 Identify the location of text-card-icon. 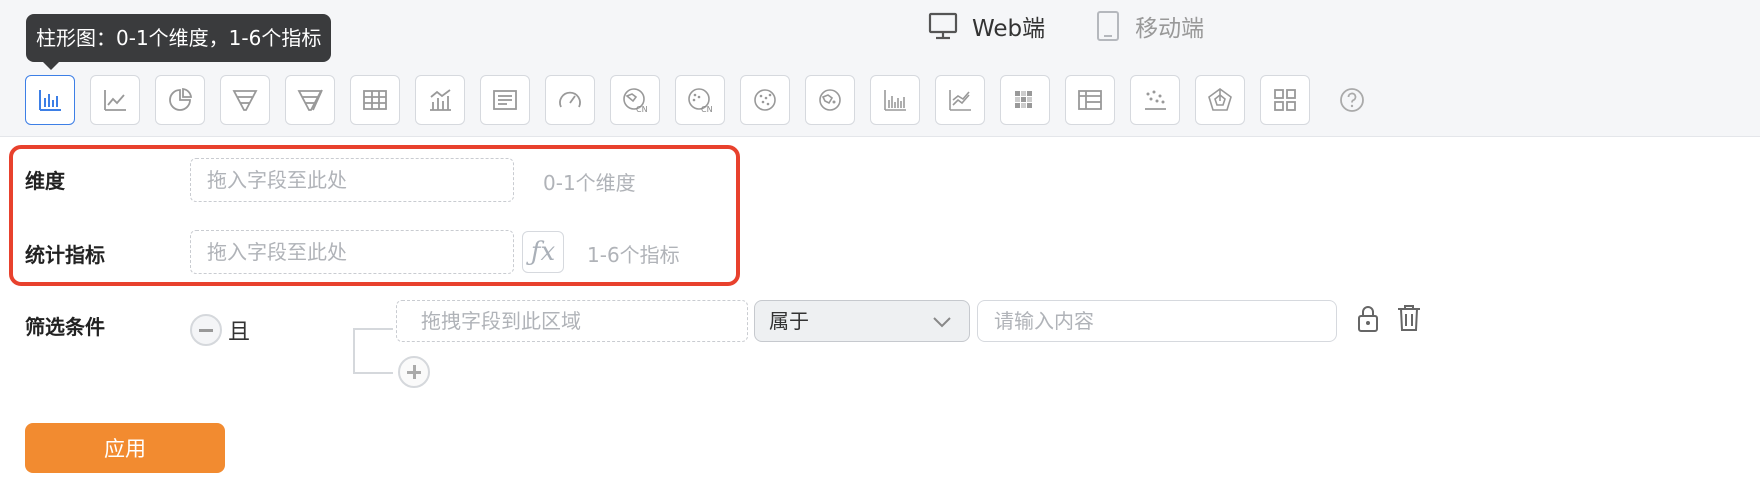
(505, 100).